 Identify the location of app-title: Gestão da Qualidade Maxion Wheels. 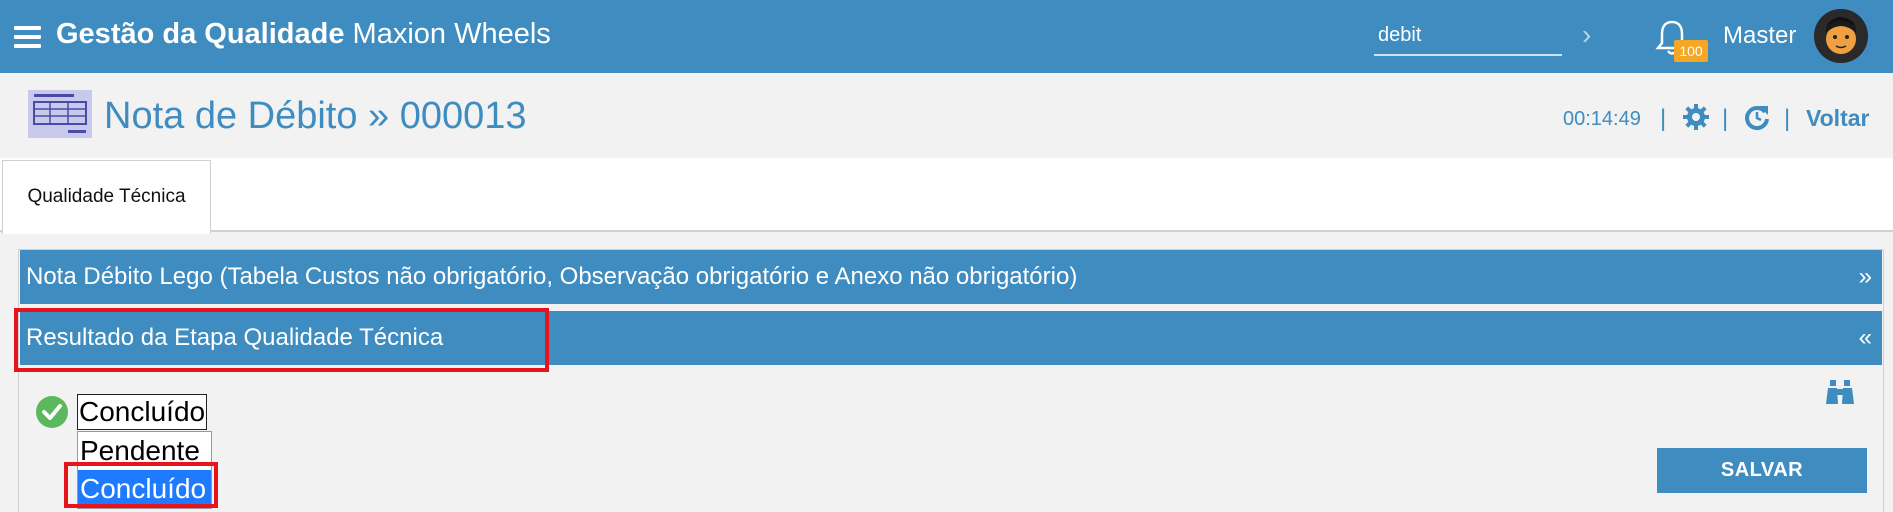
(303, 34).